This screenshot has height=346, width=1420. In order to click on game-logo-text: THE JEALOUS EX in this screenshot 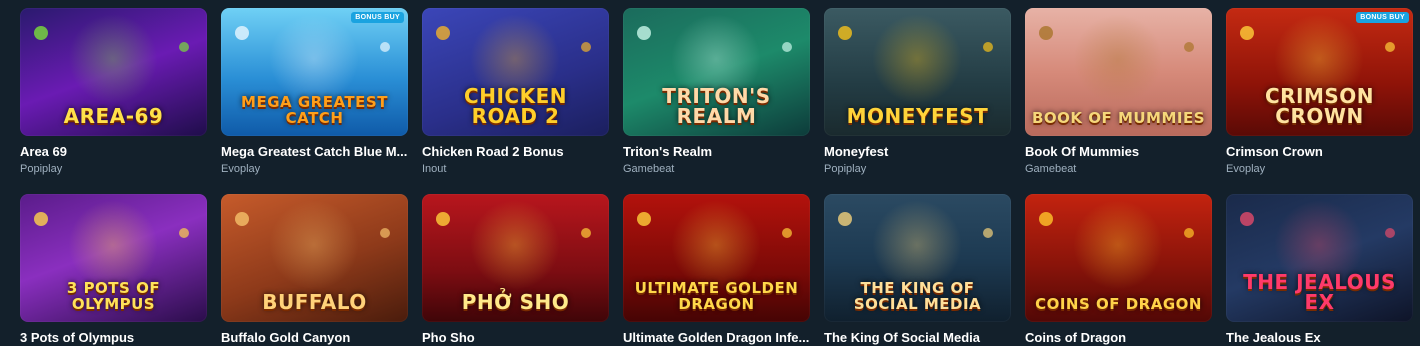, I will do `click(1319, 292)`.